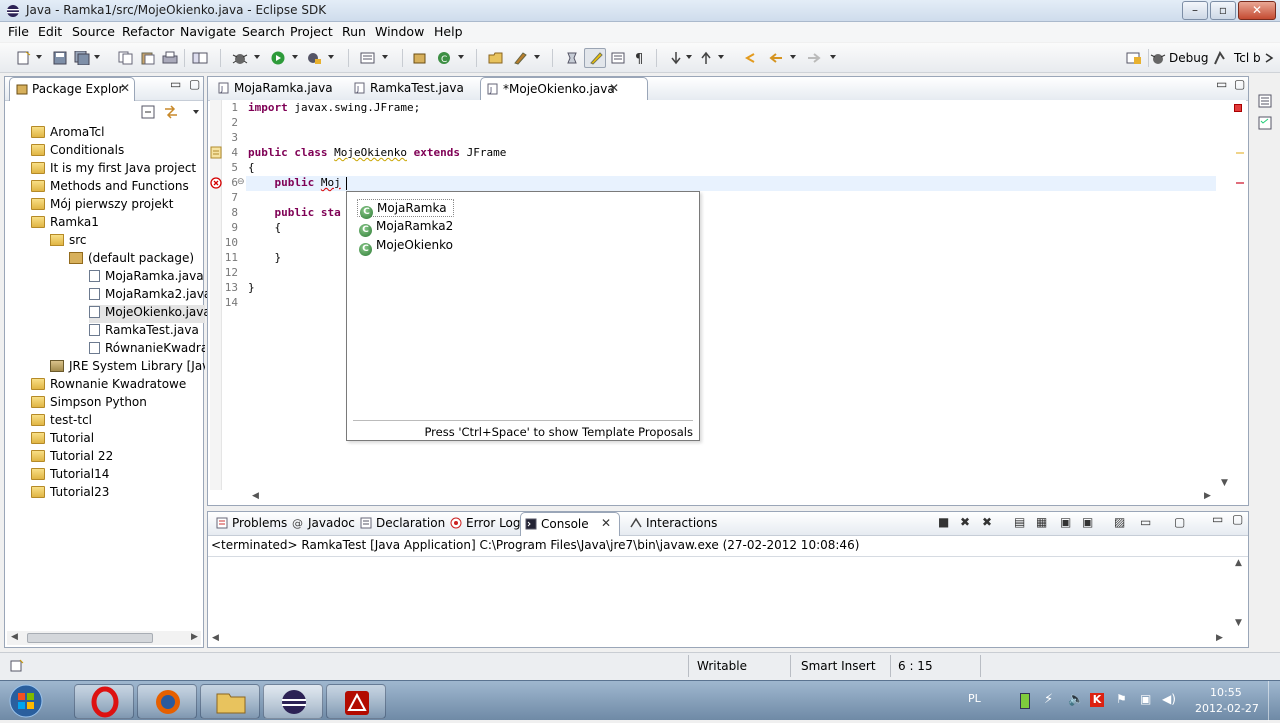 Image resolution: width=1280 pixels, height=723 pixels. I want to click on collapse-all-icon, so click(148, 113).